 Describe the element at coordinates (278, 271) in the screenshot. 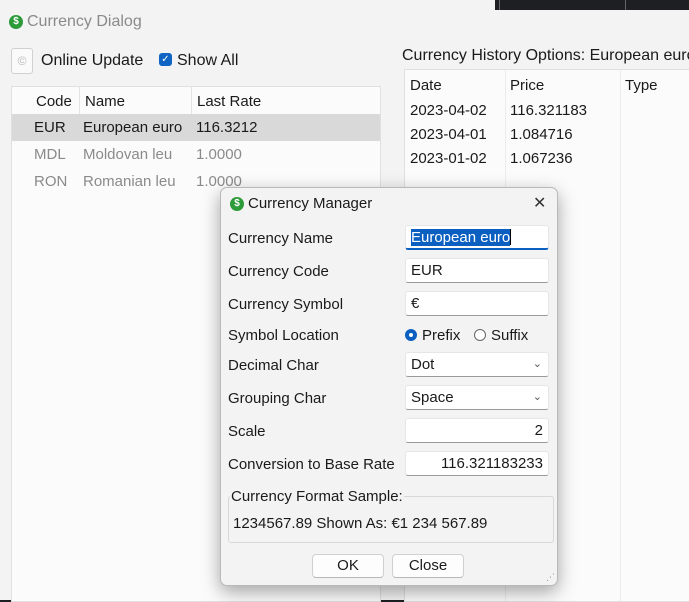

I see `currency-code-label: Currency Code` at that location.